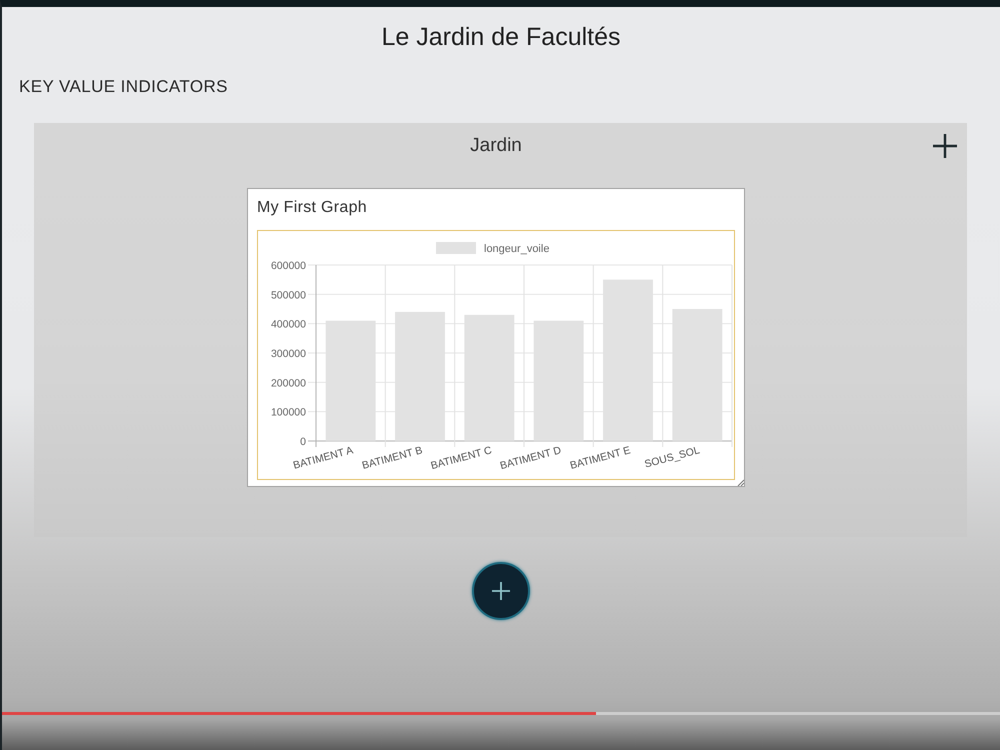 This screenshot has height=750, width=1000. Describe the element at coordinates (501, 37) in the screenshot. I see `page-title: Le Jardin de Facultés` at that location.